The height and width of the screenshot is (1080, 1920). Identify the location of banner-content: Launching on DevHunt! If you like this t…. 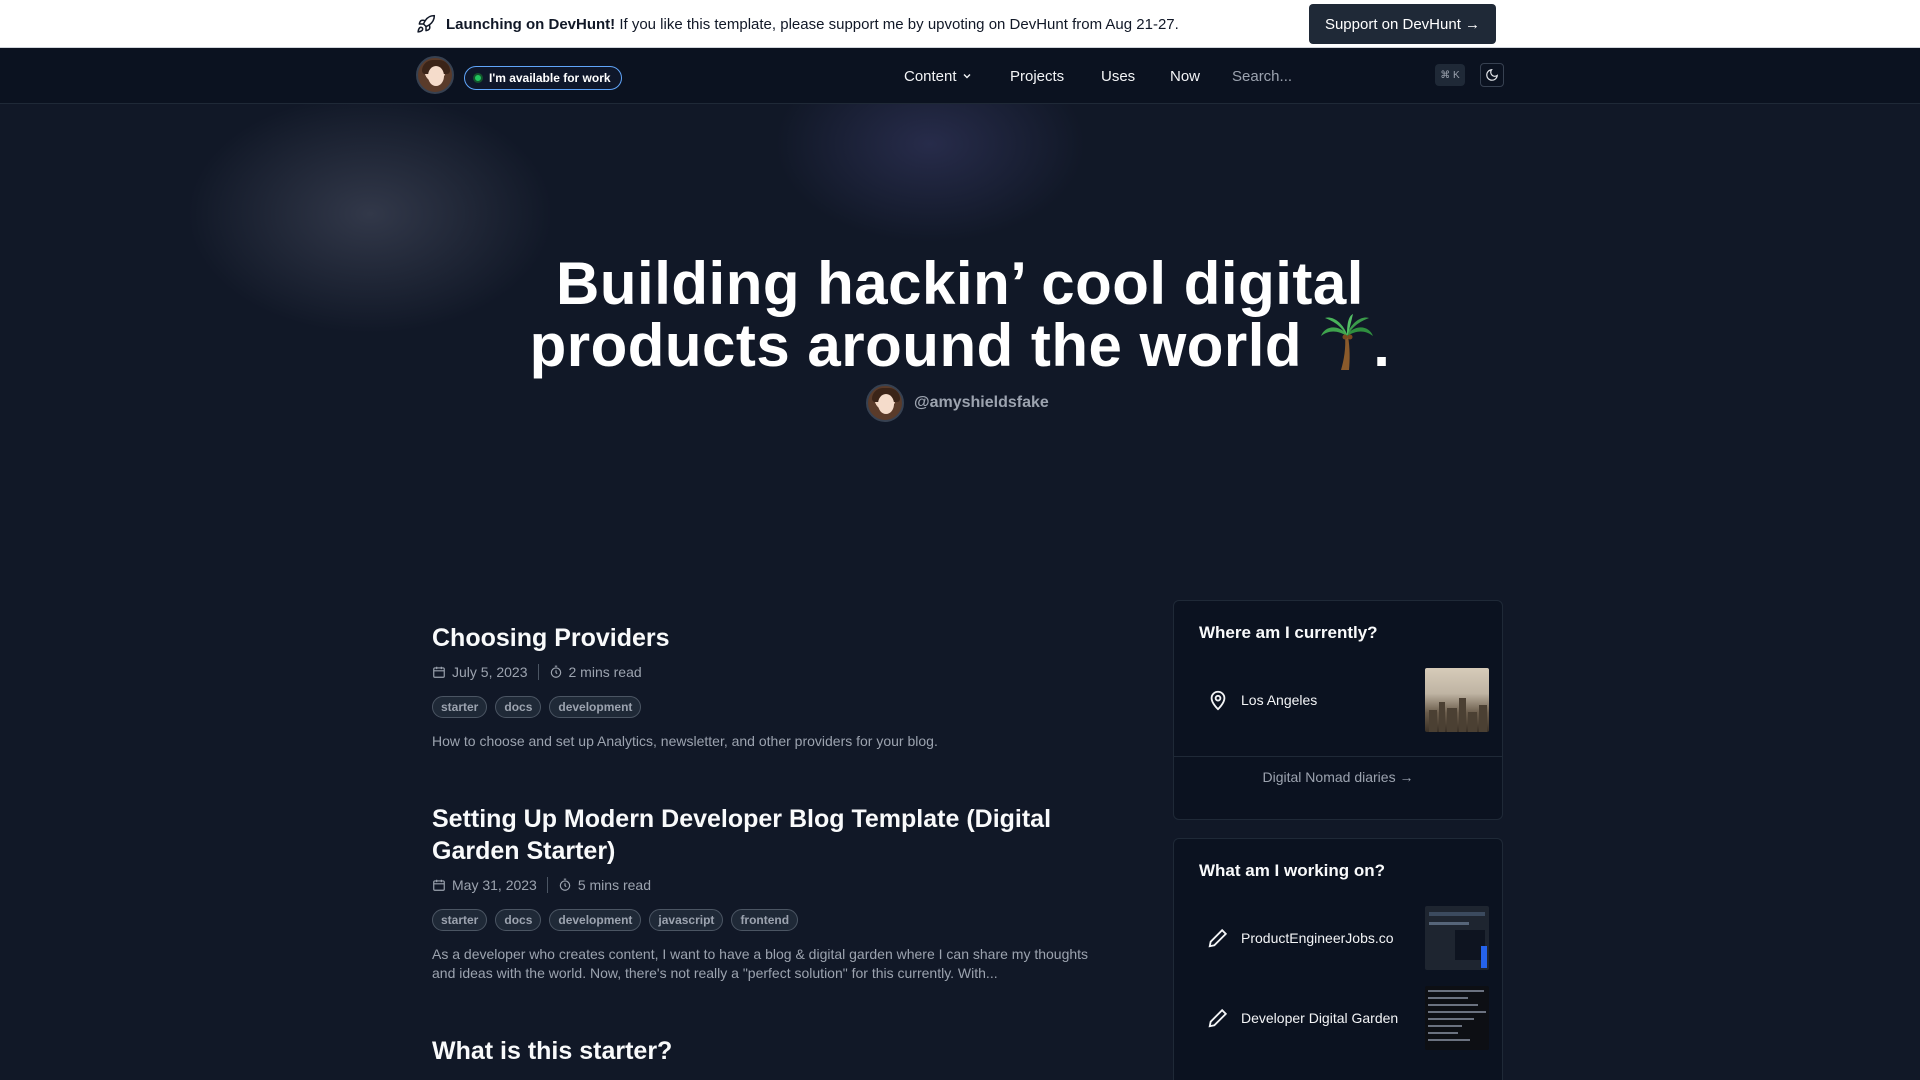
(797, 24).